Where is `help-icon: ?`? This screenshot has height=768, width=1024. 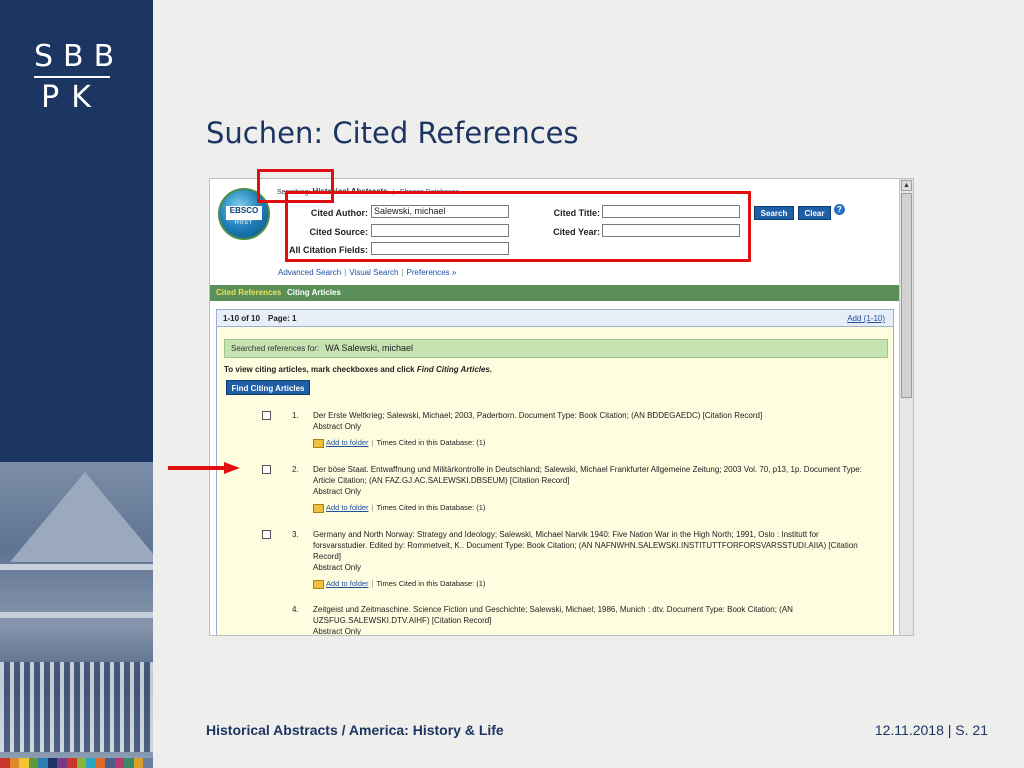 help-icon: ? is located at coordinates (839, 209).